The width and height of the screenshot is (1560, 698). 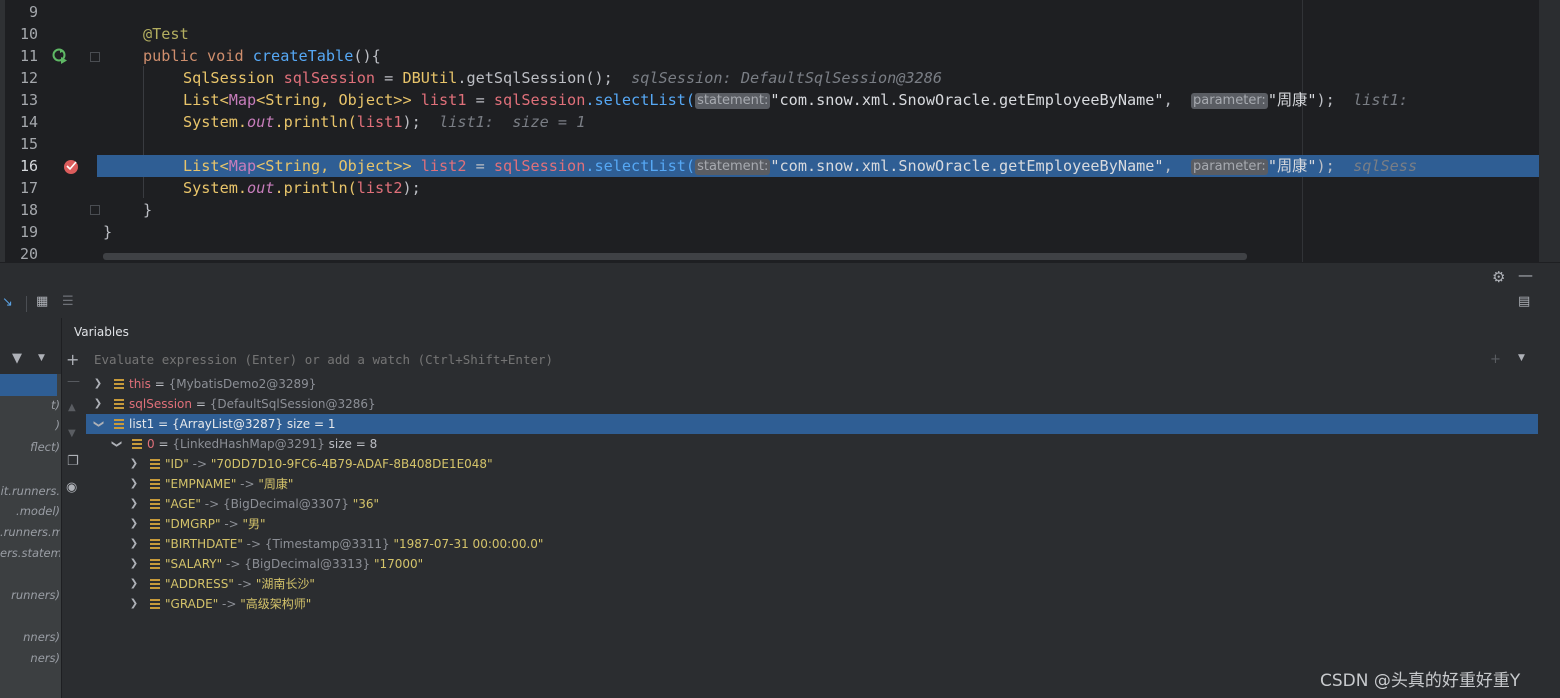 What do you see at coordinates (68, 301) in the screenshot?
I see `list-view-icon: ☰` at bounding box center [68, 301].